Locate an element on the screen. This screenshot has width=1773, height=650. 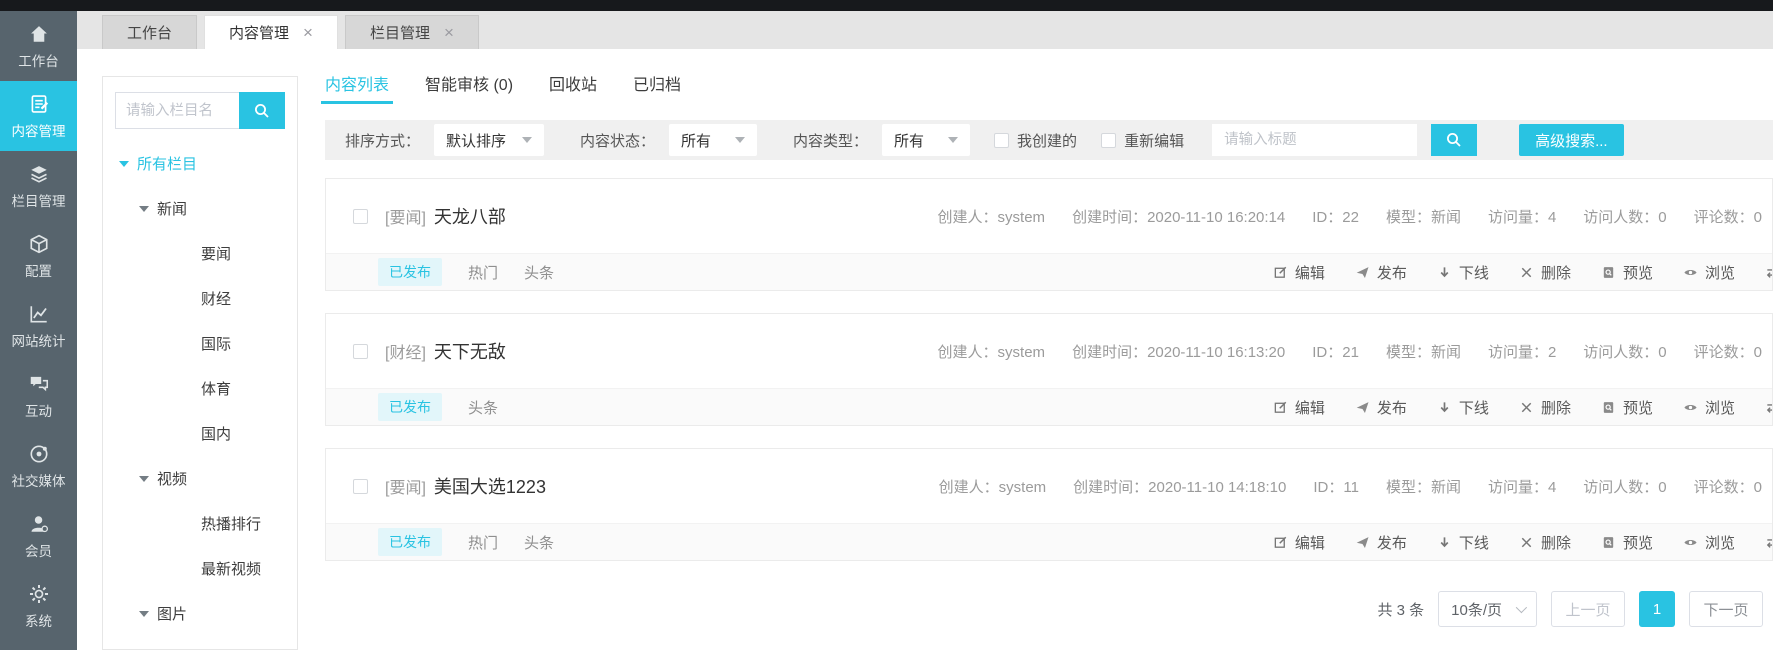
title-search-input is located at coordinates (1315, 140).